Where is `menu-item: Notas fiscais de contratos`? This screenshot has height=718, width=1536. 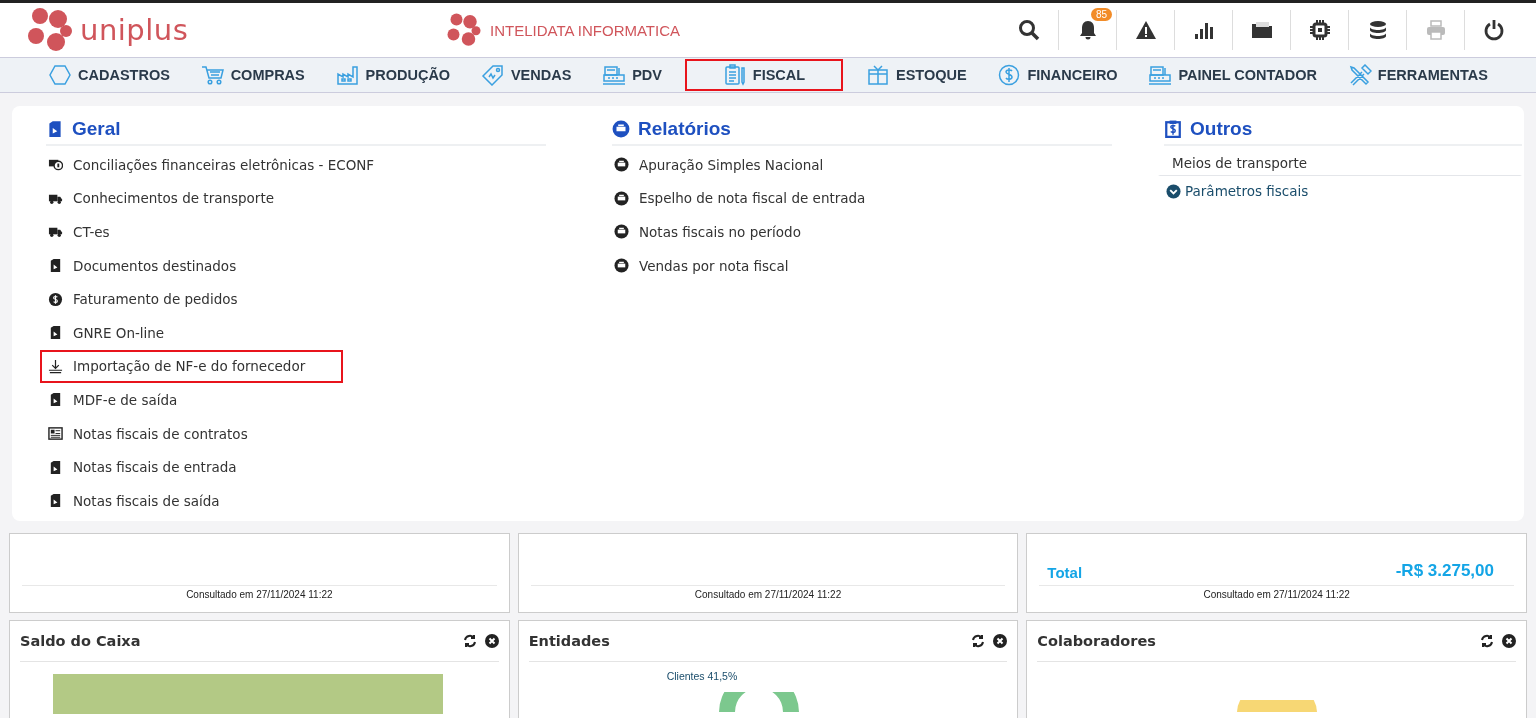
menu-item: Notas fiscais de contratos is located at coordinates (148, 433).